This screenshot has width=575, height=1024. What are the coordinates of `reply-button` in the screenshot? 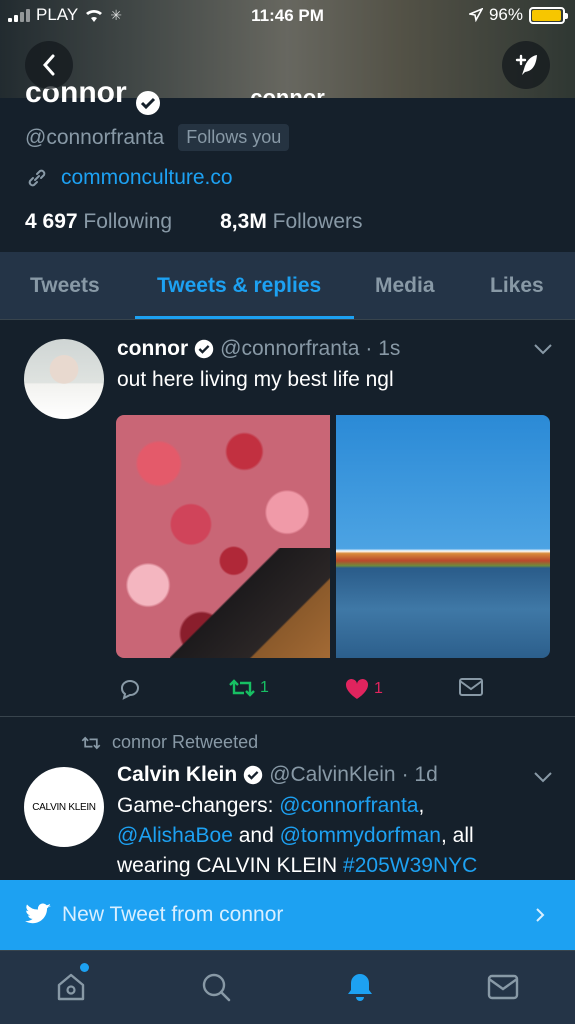 It's located at (130, 689).